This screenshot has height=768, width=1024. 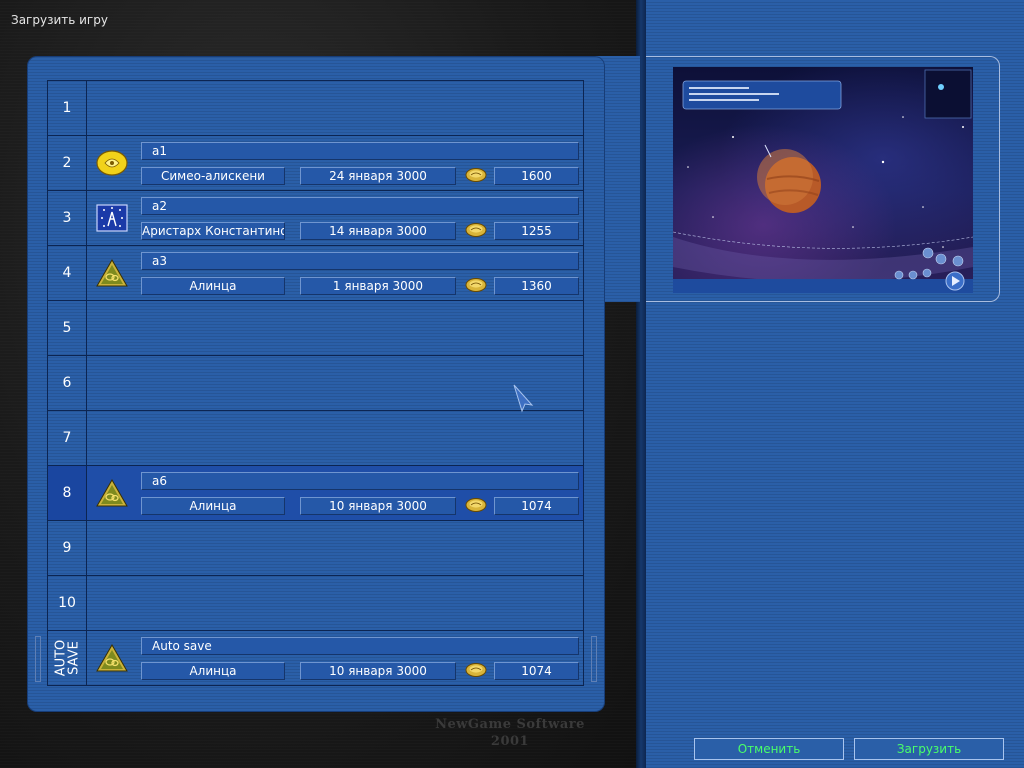 I want to click on save-slot-row: 8 a6 Алинца 10 января 3000 1074, so click(x=315, y=493).